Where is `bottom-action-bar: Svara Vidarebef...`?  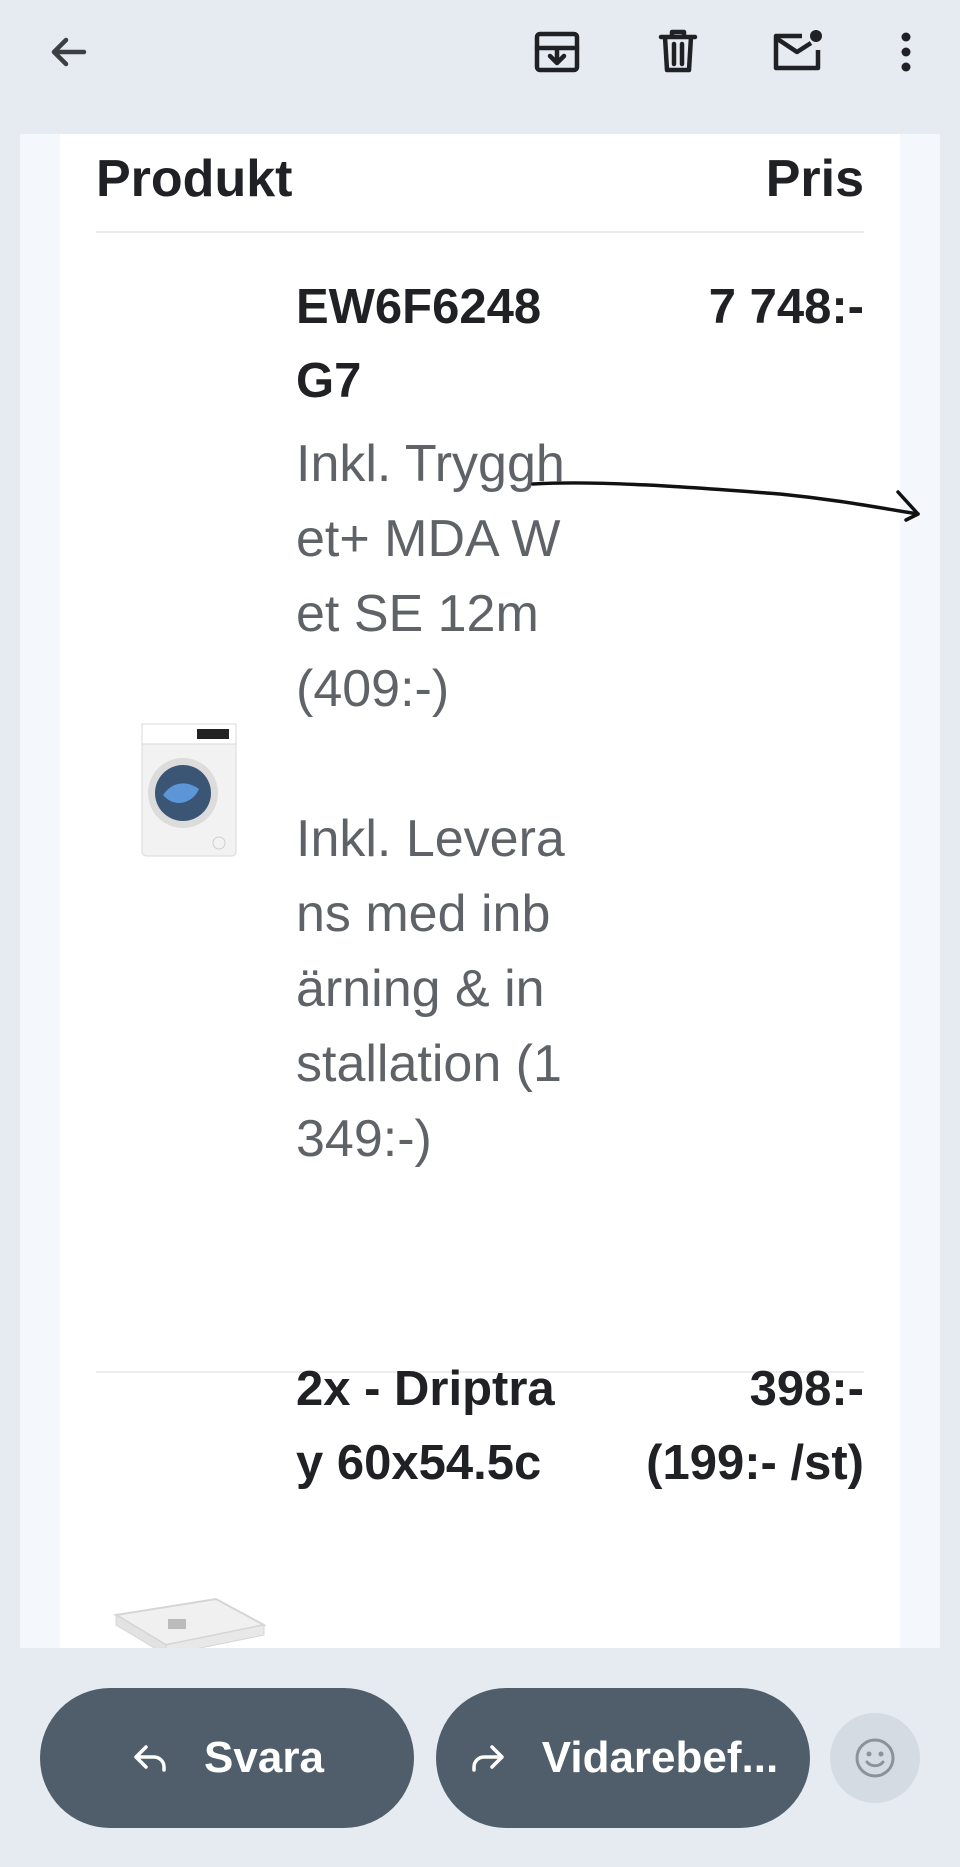 bottom-action-bar: Svara Vidarebef... is located at coordinates (480, 1757).